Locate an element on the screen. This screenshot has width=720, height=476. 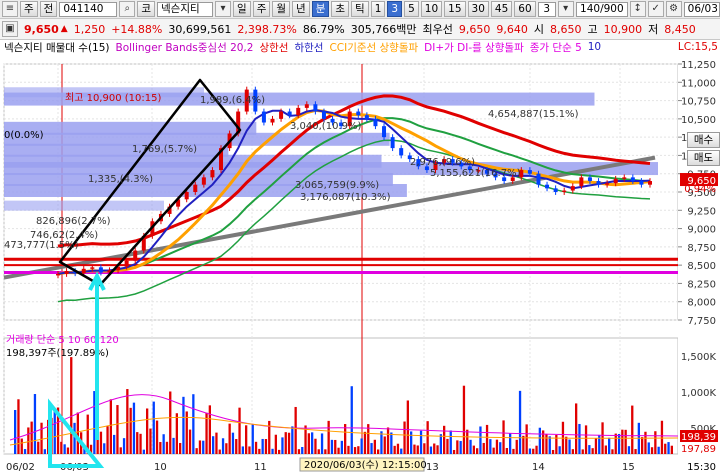
price-change-pct: +14.88% is located at coordinates (137, 29).